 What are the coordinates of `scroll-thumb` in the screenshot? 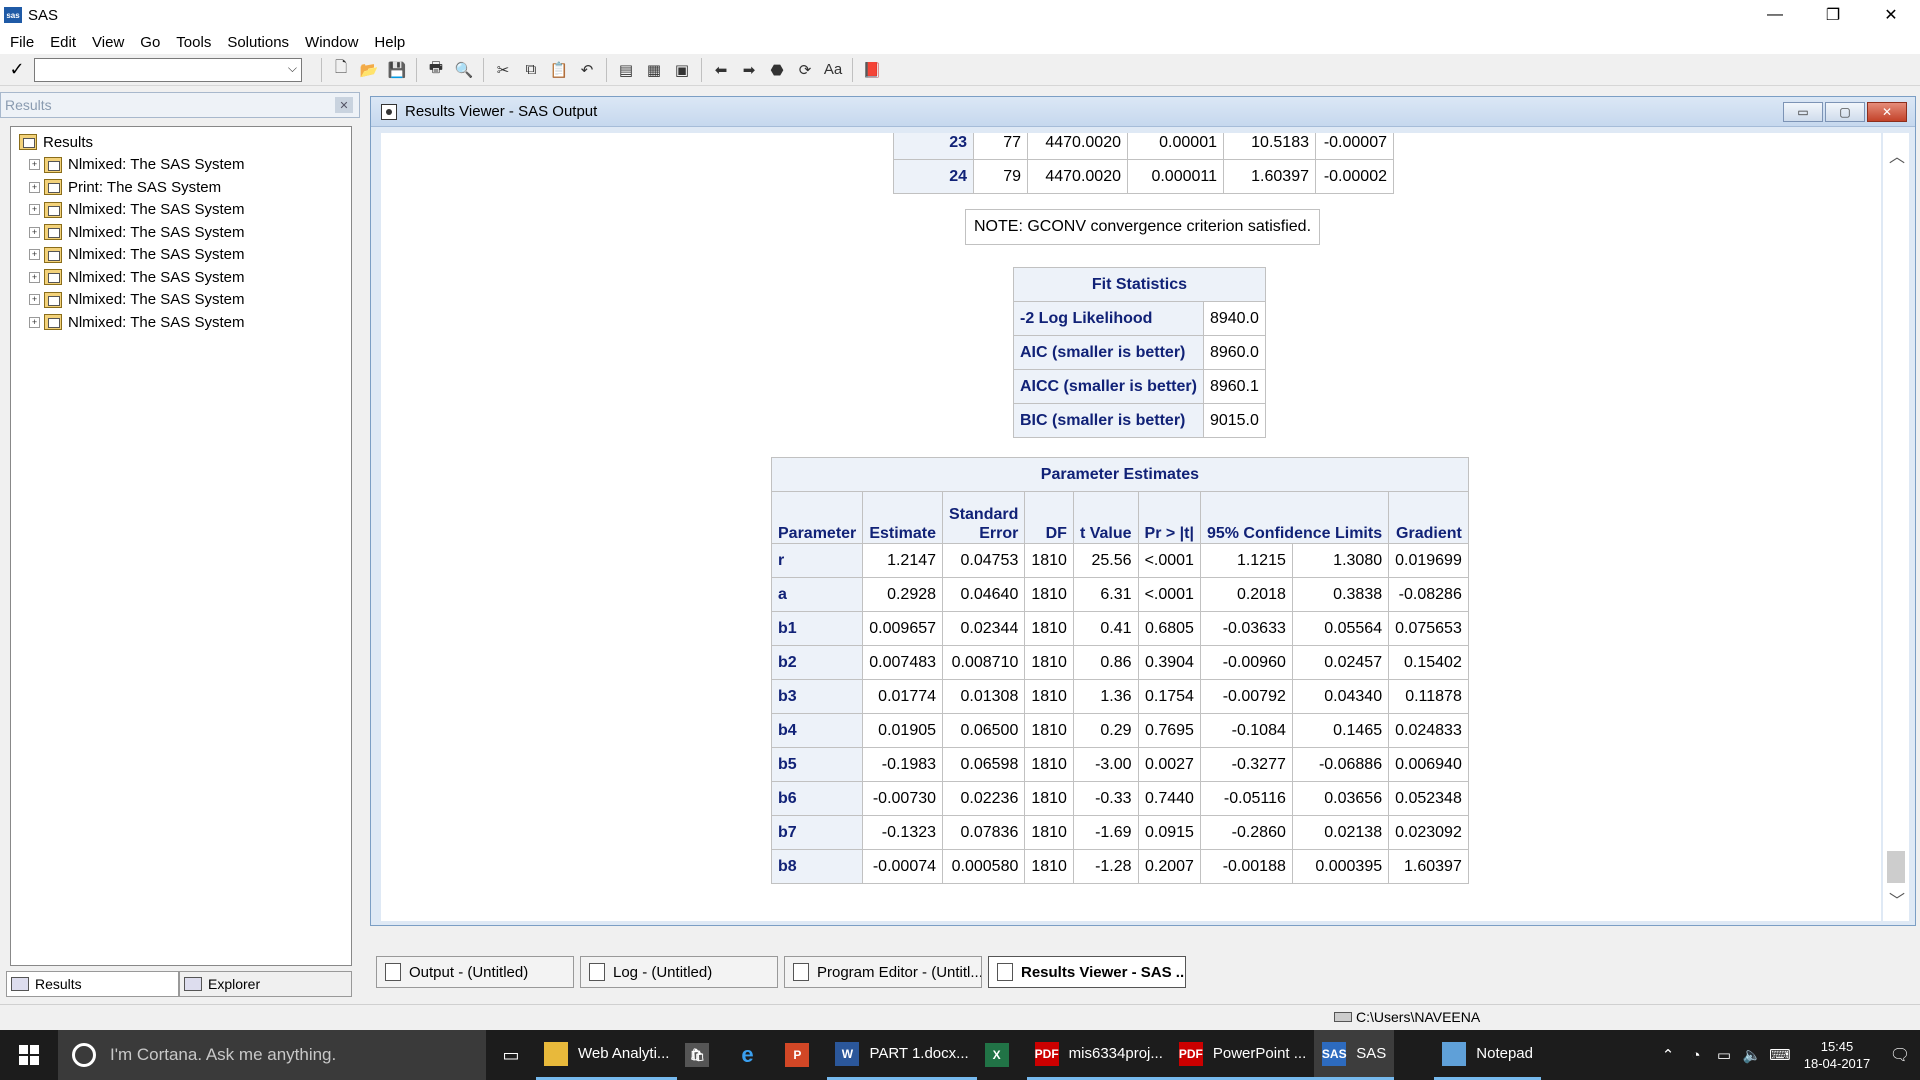 It's located at (1896, 867).